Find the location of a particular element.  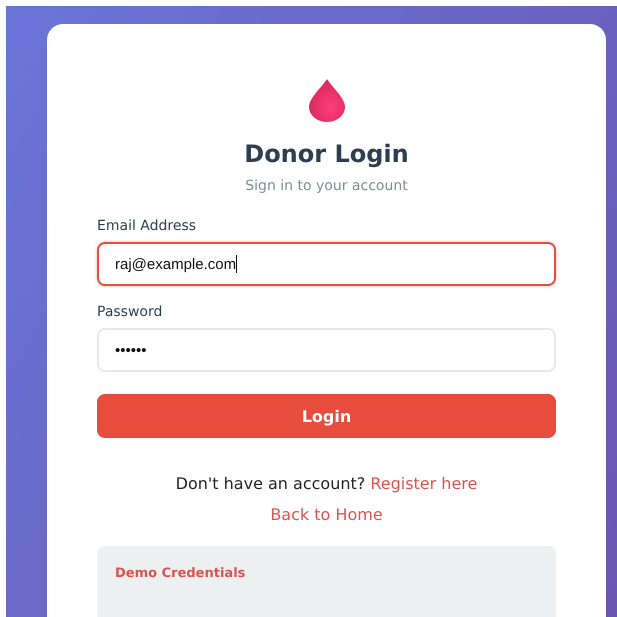

field-label: Password is located at coordinates (130, 312).